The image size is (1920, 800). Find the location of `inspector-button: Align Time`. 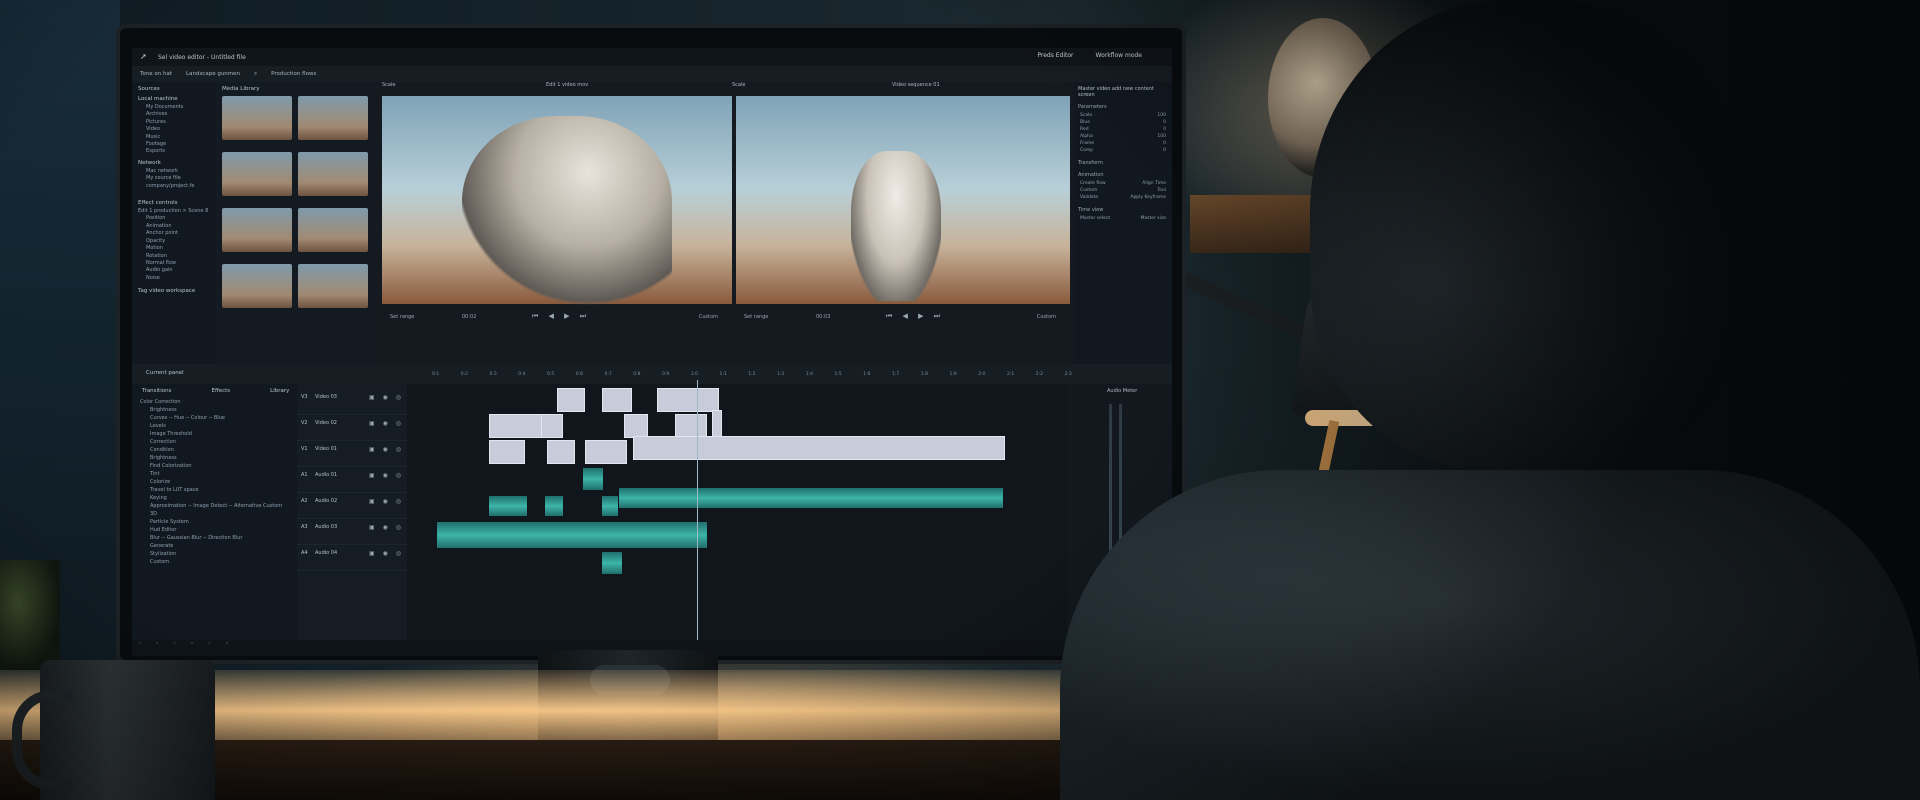

inspector-button: Align Time is located at coordinates (1154, 183).